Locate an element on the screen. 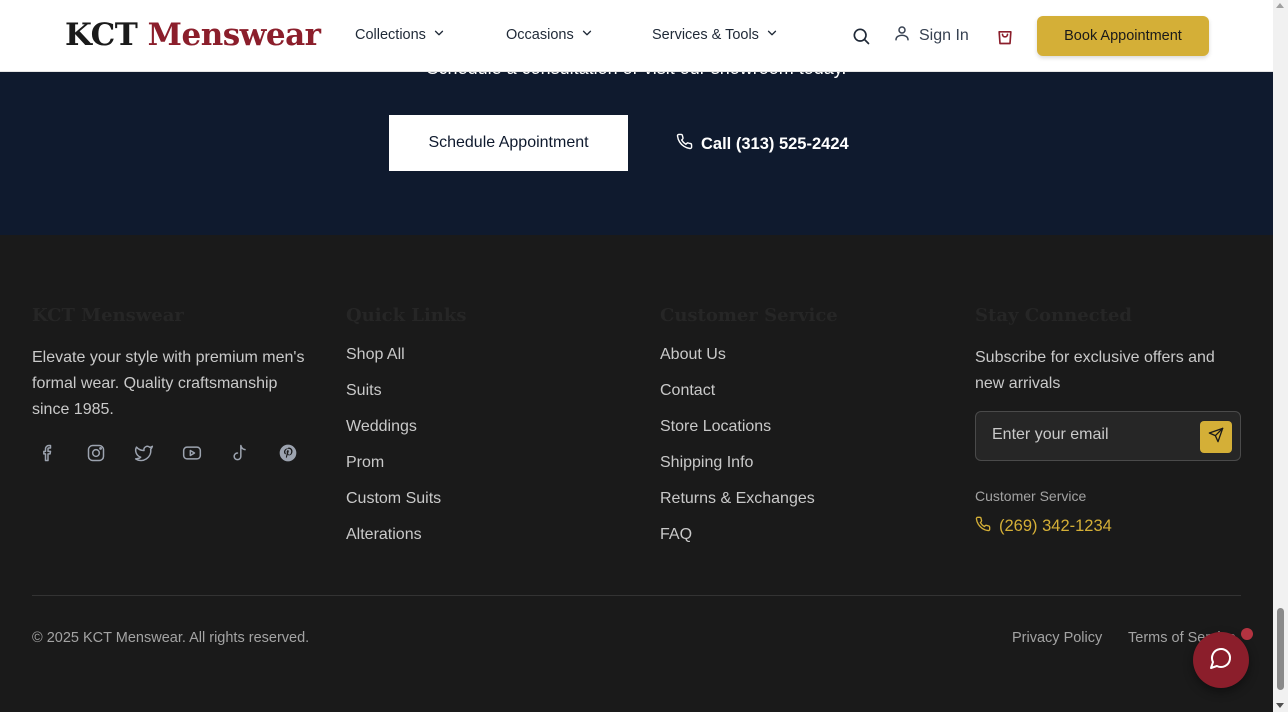 This screenshot has height=712, width=1288. newsletter-form is located at coordinates (1108, 436).